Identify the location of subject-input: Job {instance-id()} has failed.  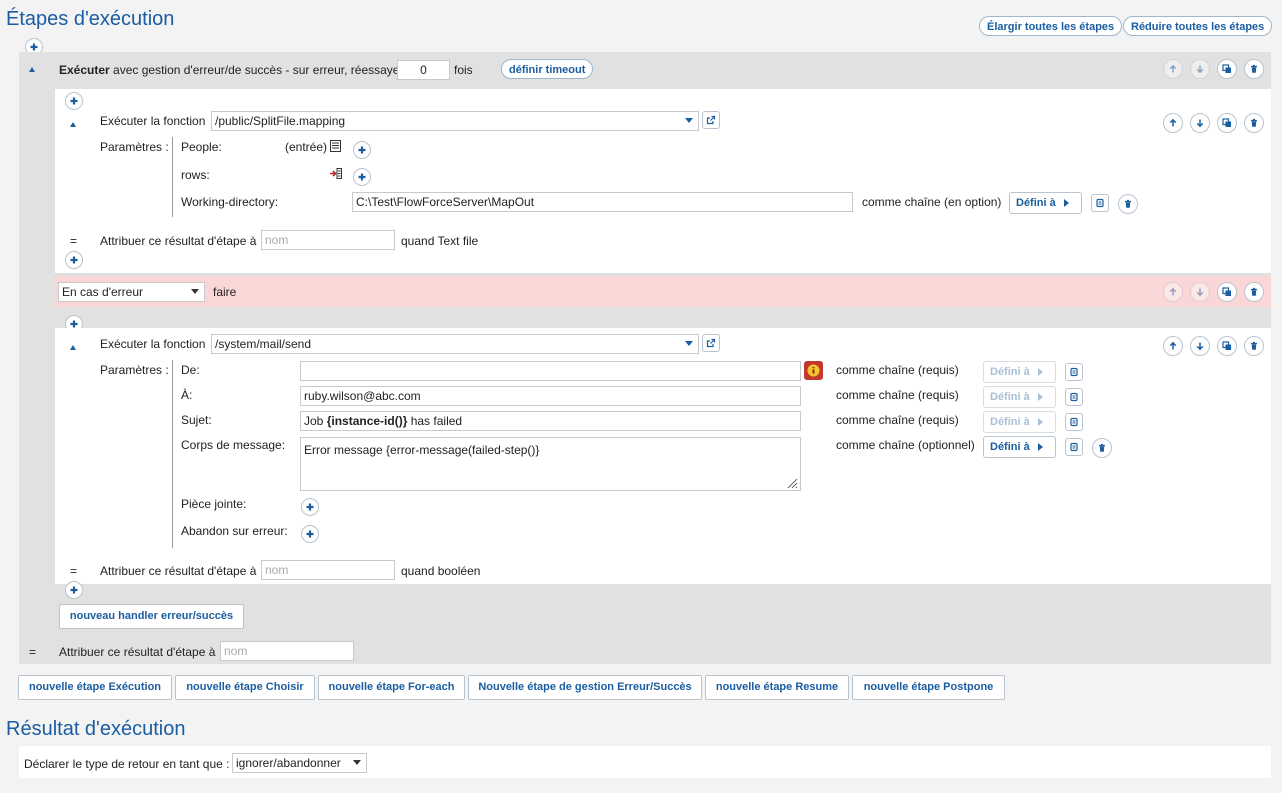
(550, 421).